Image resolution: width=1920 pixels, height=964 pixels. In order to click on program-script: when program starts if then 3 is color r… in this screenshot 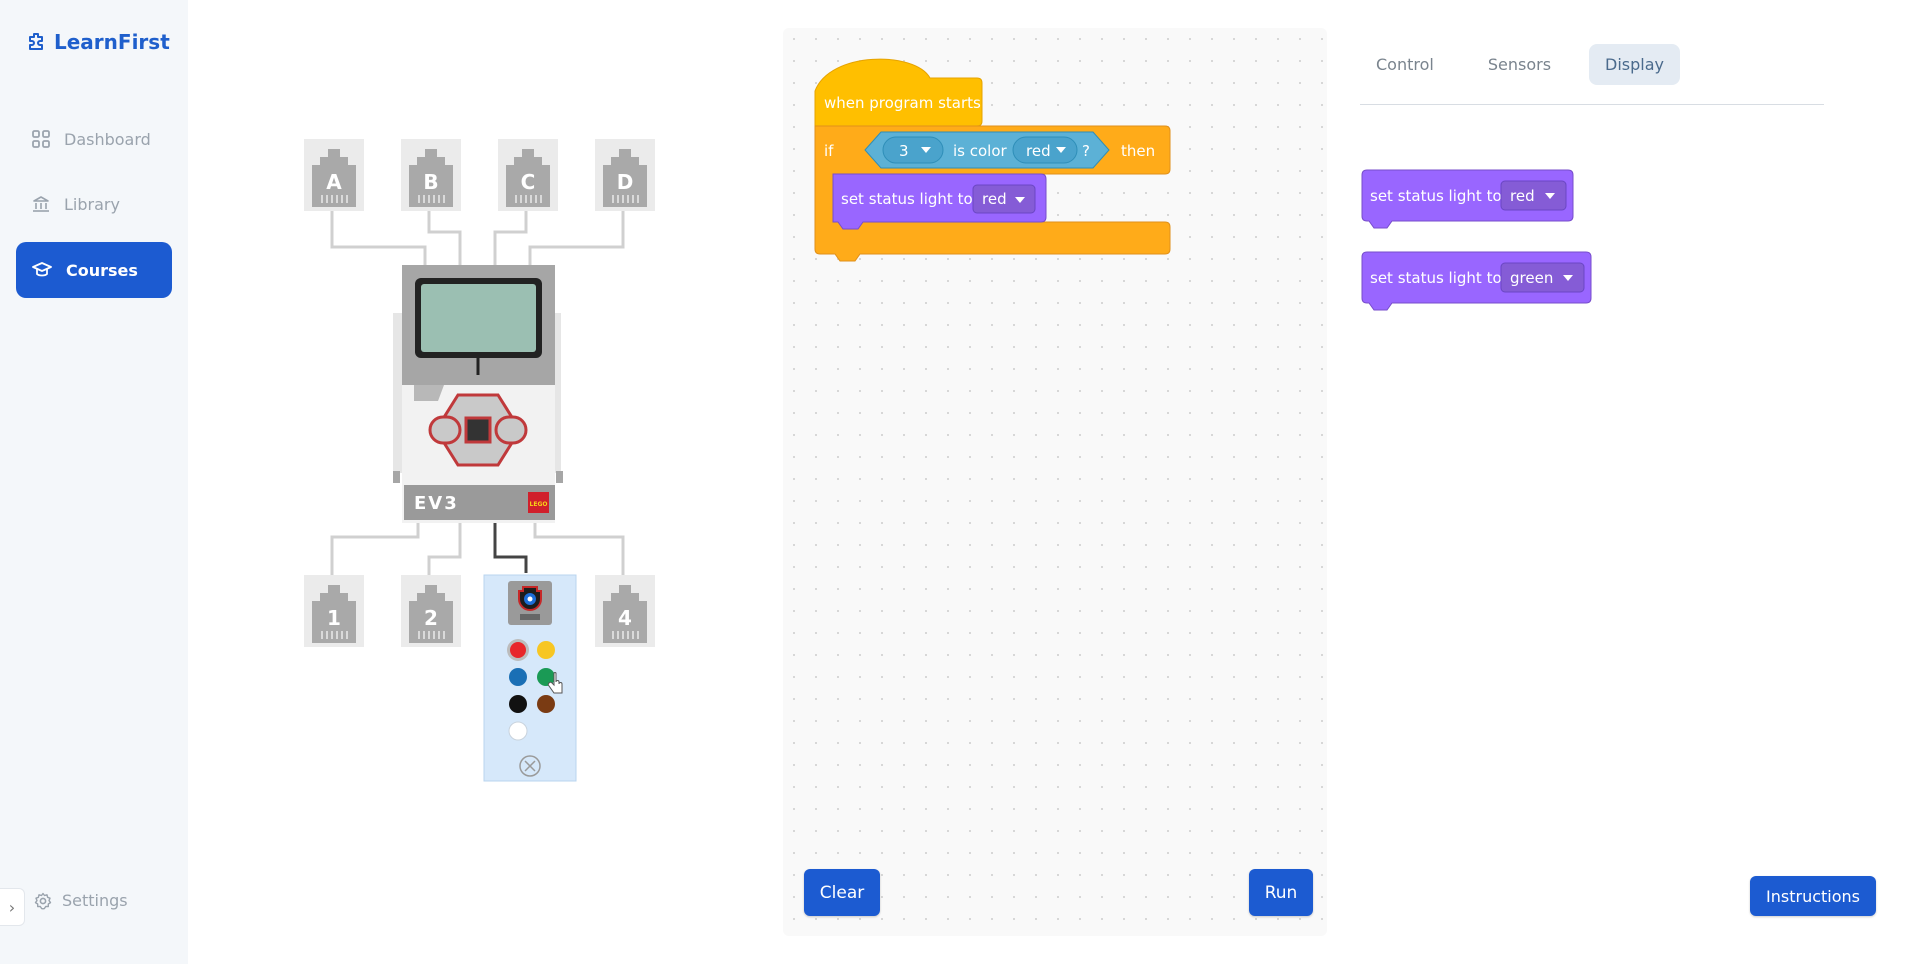, I will do `click(994, 161)`.